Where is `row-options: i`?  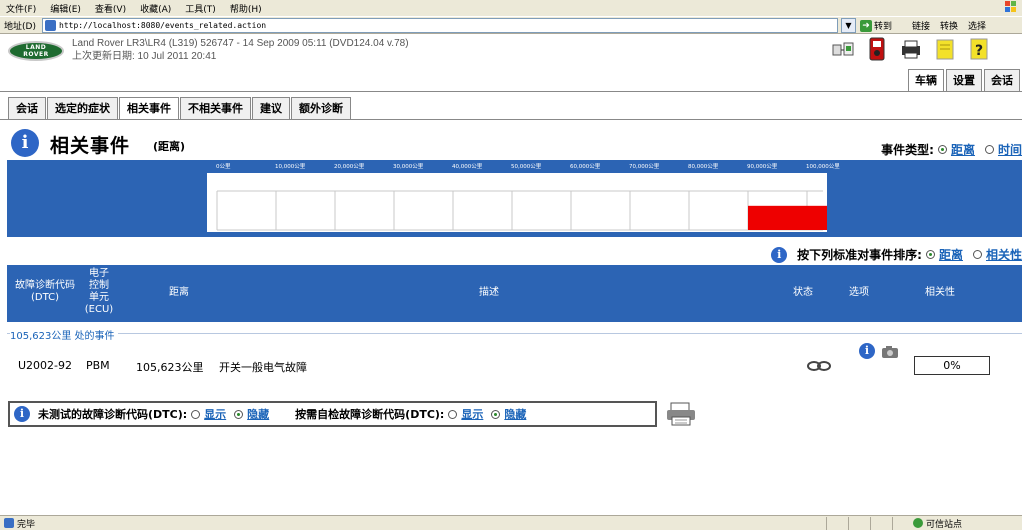
row-options: i is located at coordinates (879, 351).